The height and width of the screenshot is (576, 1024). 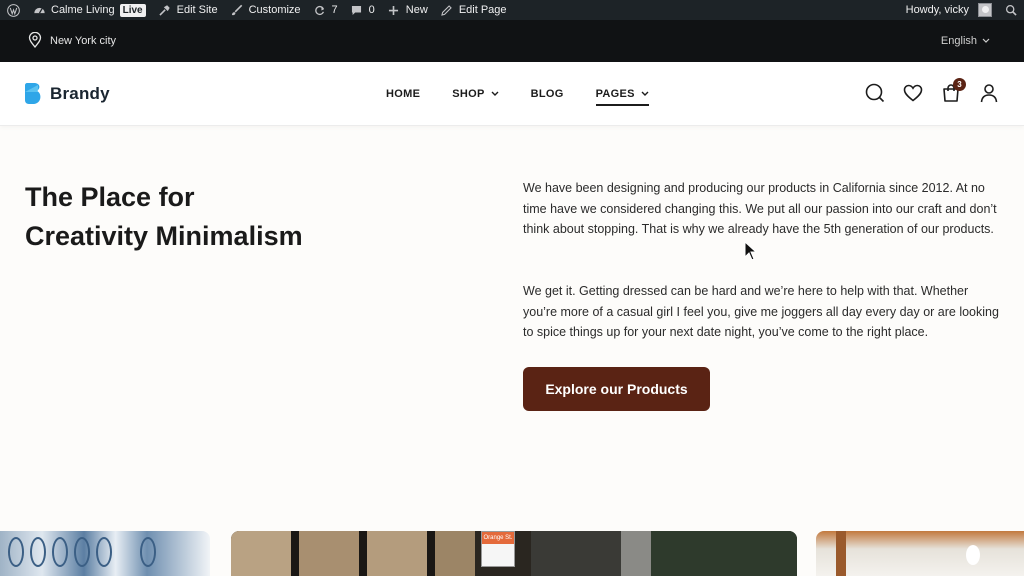 I want to click on site-header: Brandy HOME SHOP BLOG PAGES 3, so click(x=512, y=94).